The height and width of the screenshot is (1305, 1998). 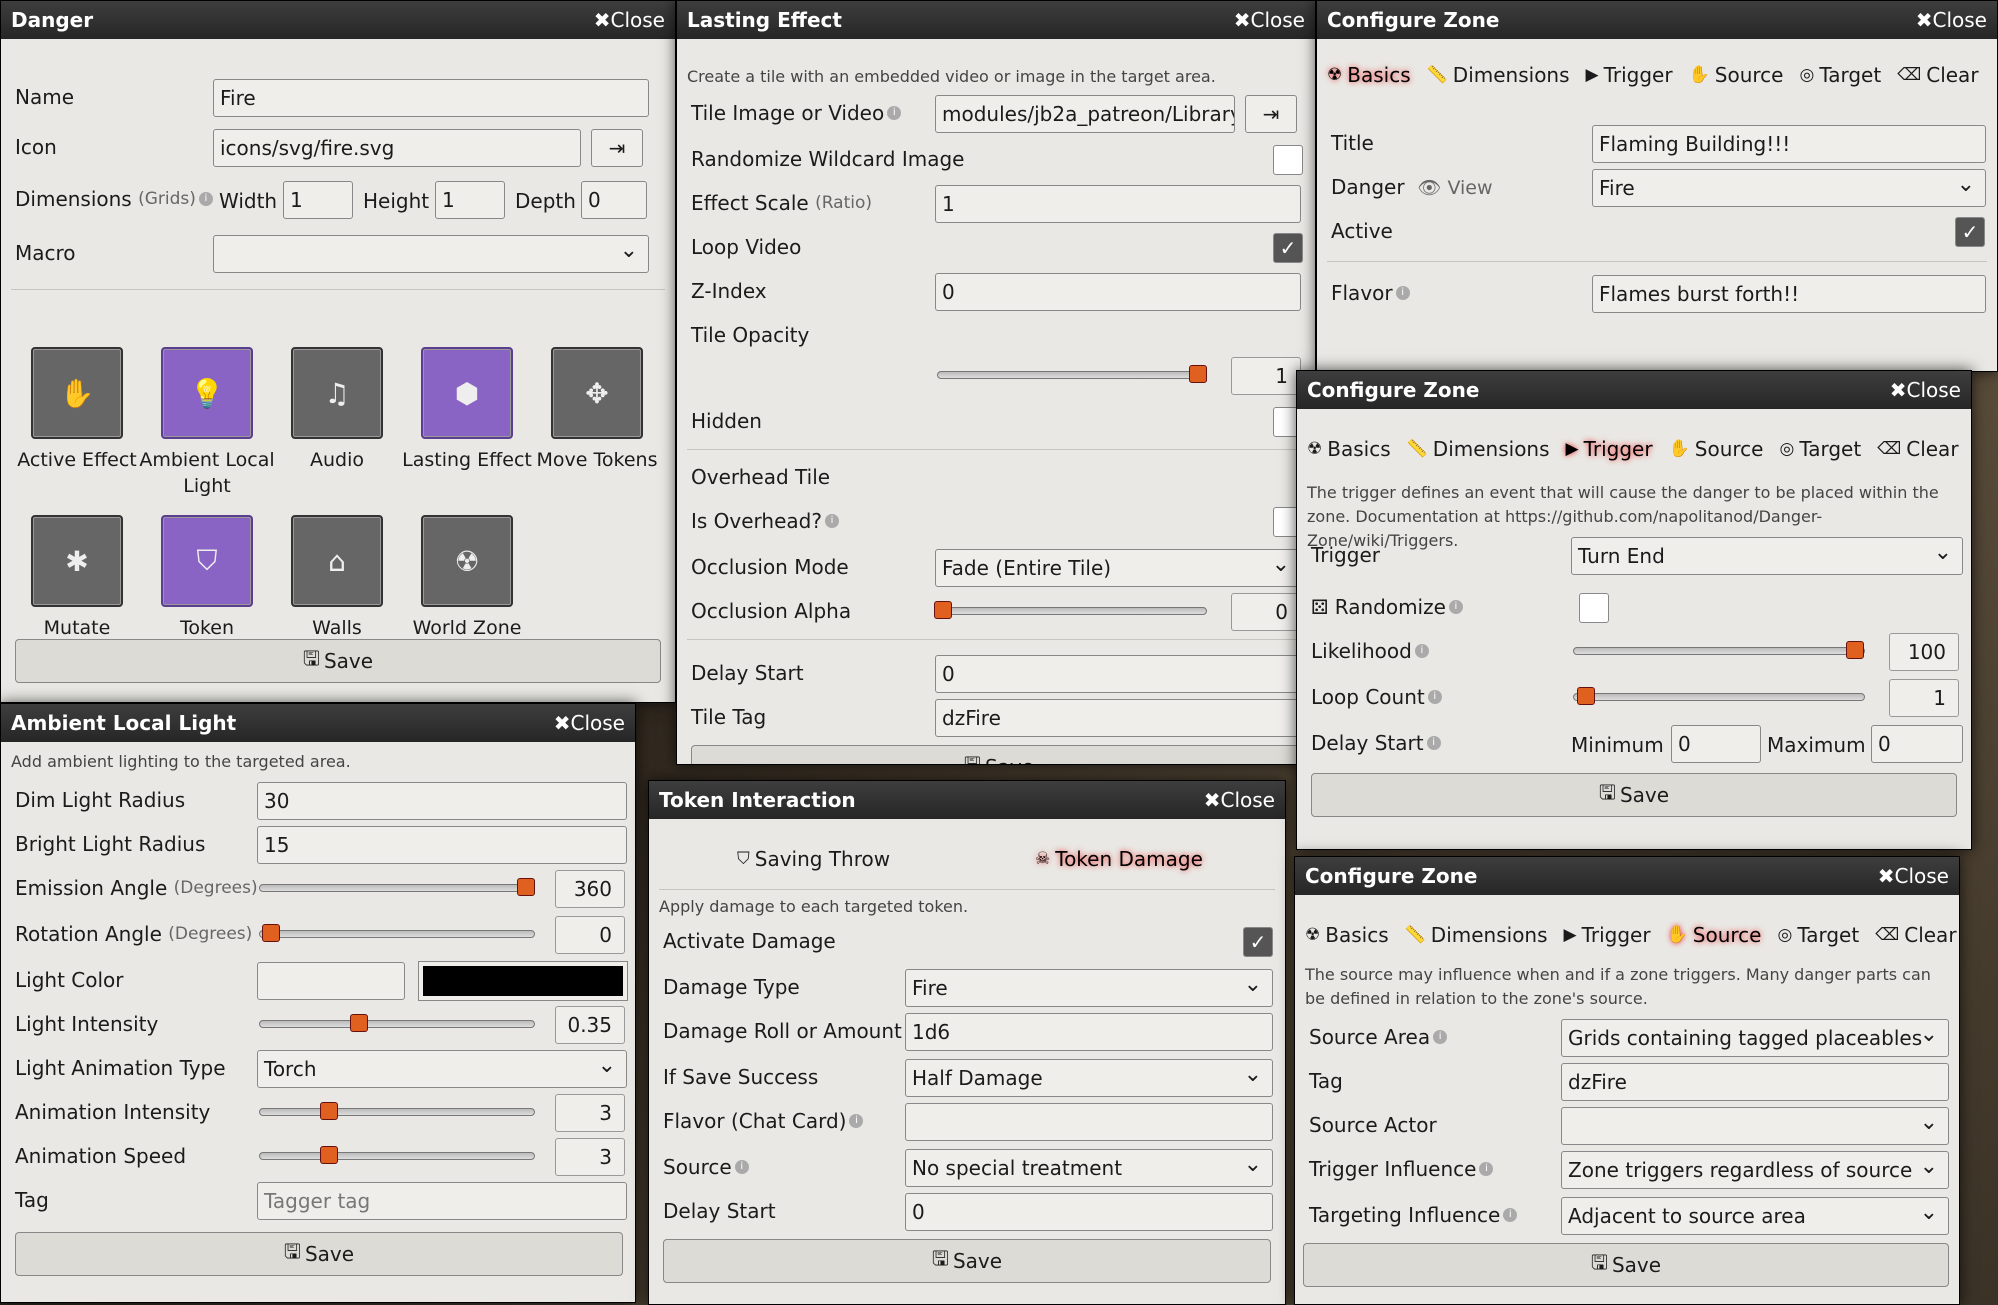 What do you see at coordinates (338, 20) in the screenshot?
I see `window-header: Danger ✖Close` at bounding box center [338, 20].